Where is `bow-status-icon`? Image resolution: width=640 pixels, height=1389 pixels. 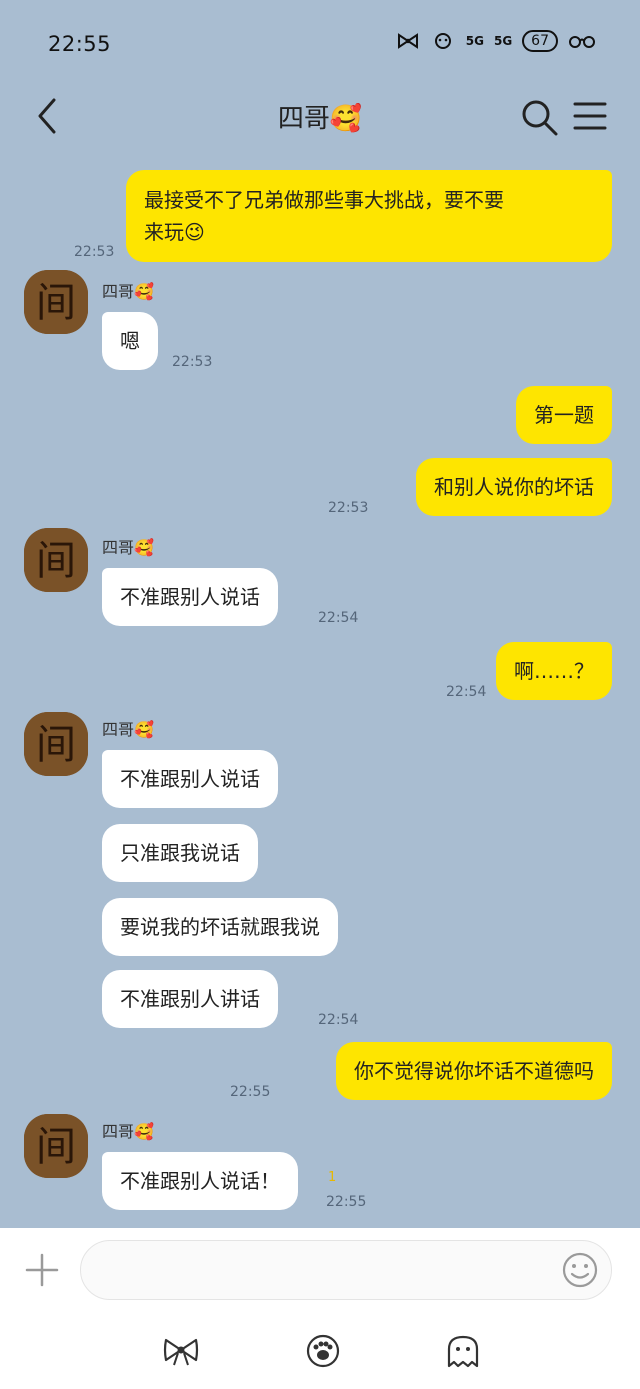
bow-status-icon is located at coordinates (407, 41).